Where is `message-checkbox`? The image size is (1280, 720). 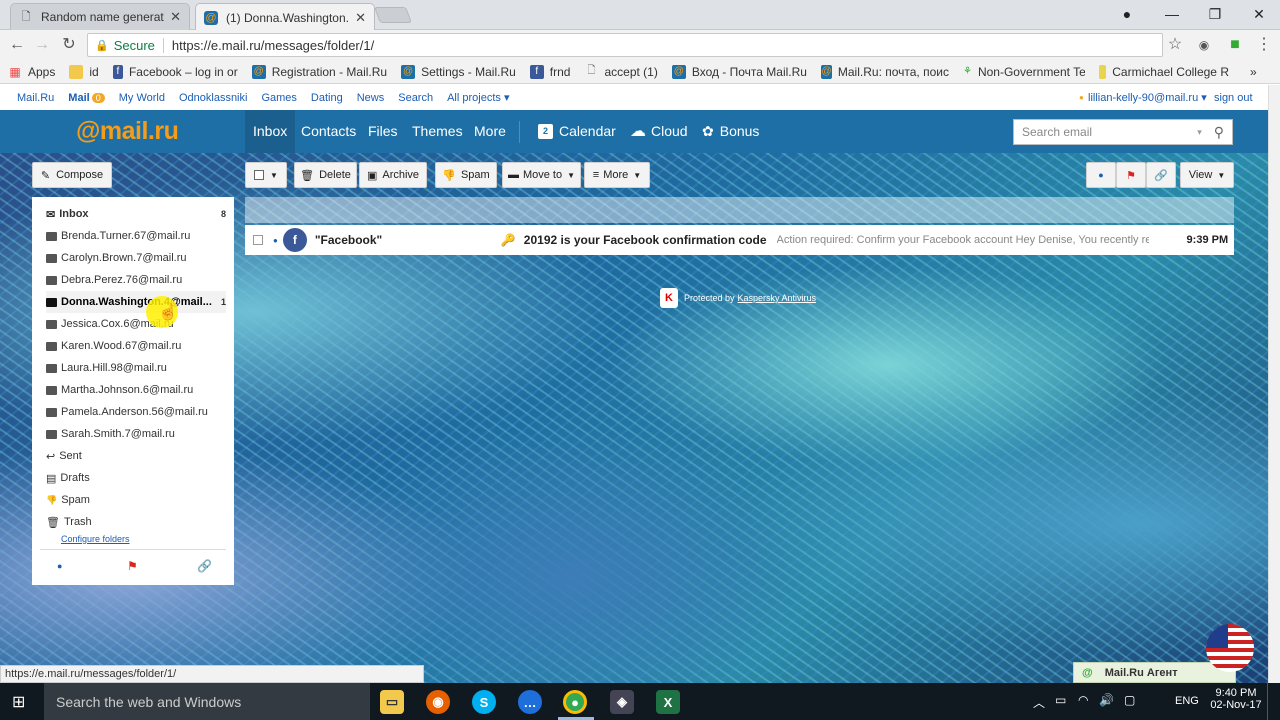 message-checkbox is located at coordinates (258, 240).